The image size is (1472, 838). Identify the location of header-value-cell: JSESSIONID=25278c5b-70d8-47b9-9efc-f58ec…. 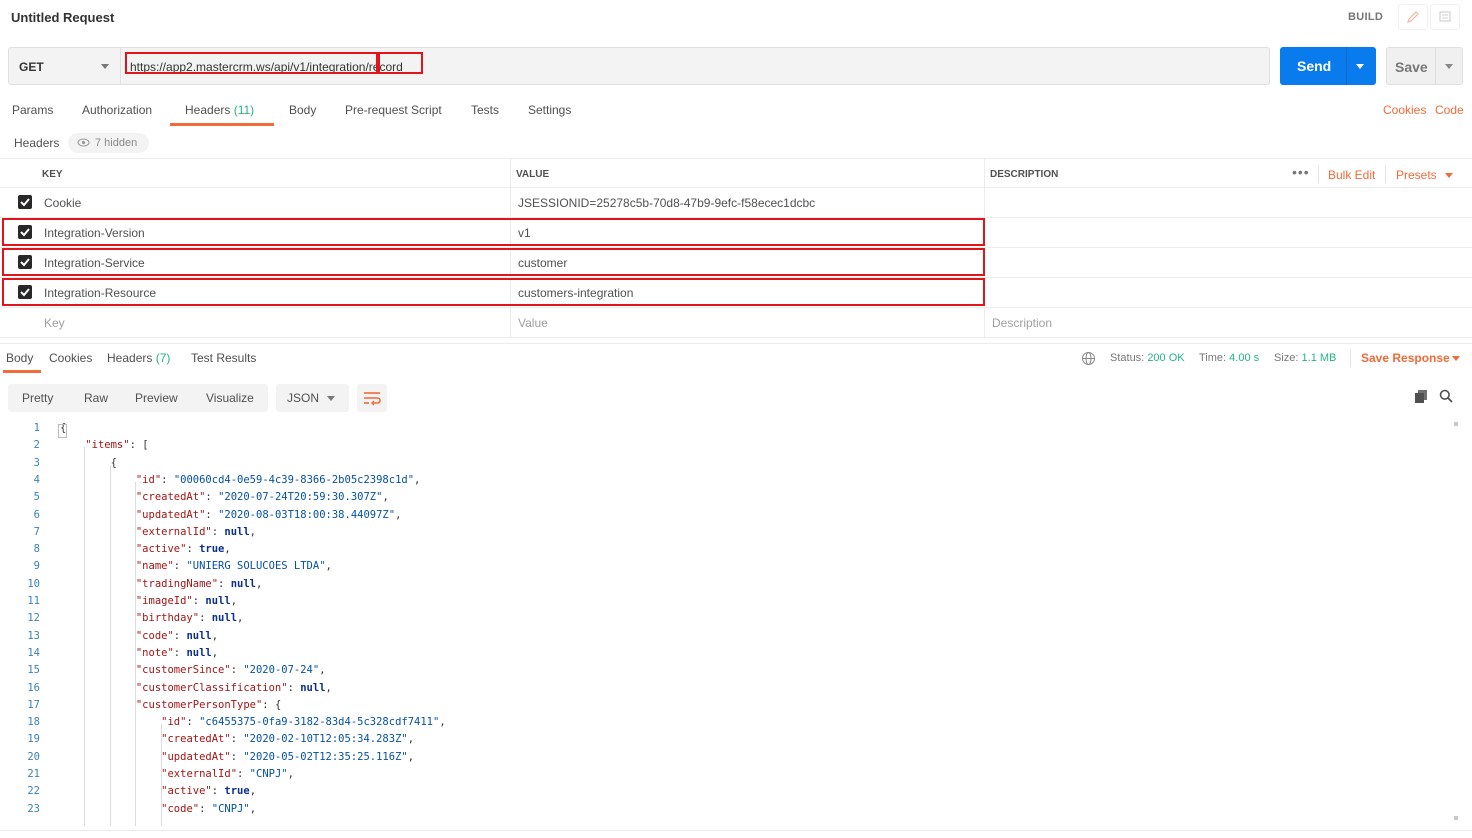
(666, 203).